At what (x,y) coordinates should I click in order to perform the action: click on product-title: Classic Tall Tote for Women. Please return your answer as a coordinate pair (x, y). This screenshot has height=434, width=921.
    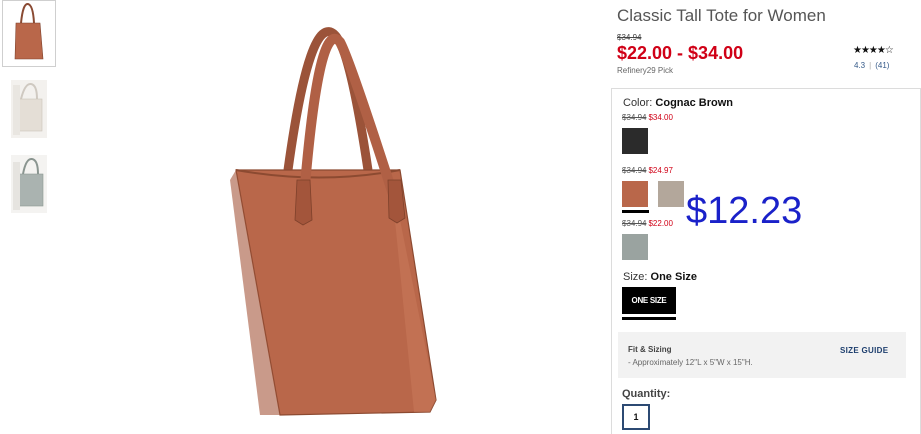
    Looking at the image, I should click on (721, 15).